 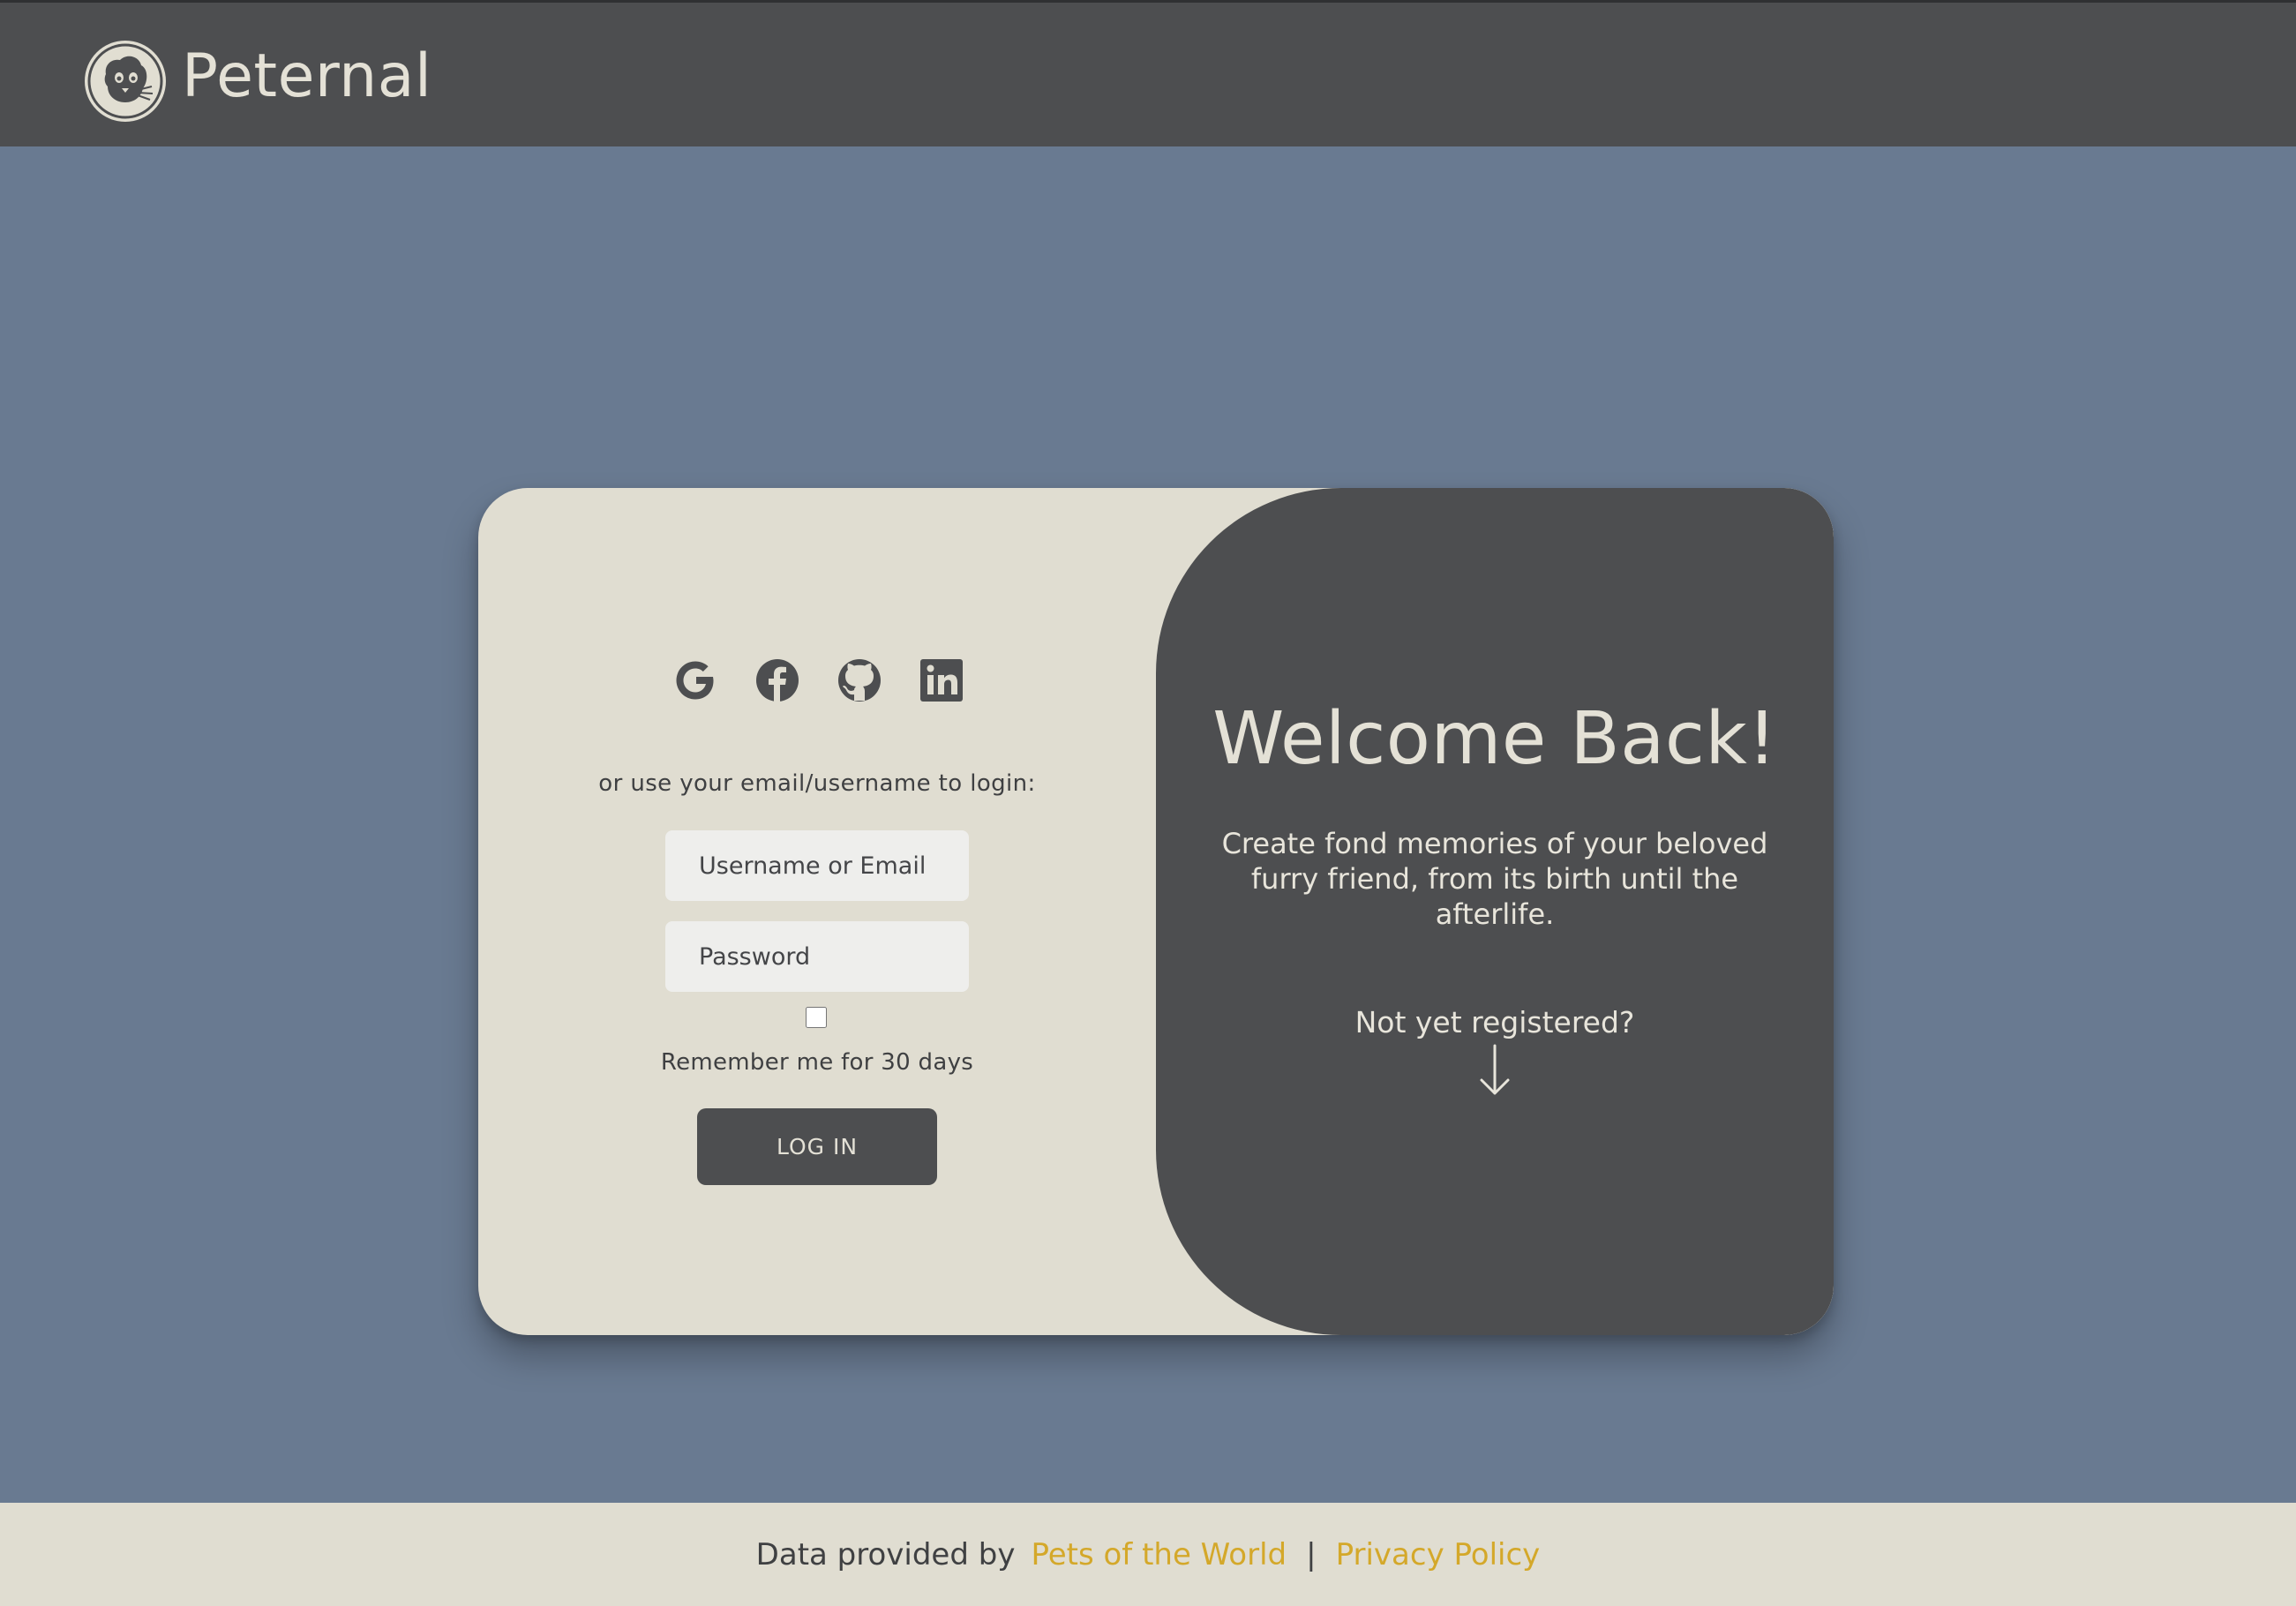 What do you see at coordinates (1148, 73) in the screenshot?
I see `top-nav-bar: Peternal` at bounding box center [1148, 73].